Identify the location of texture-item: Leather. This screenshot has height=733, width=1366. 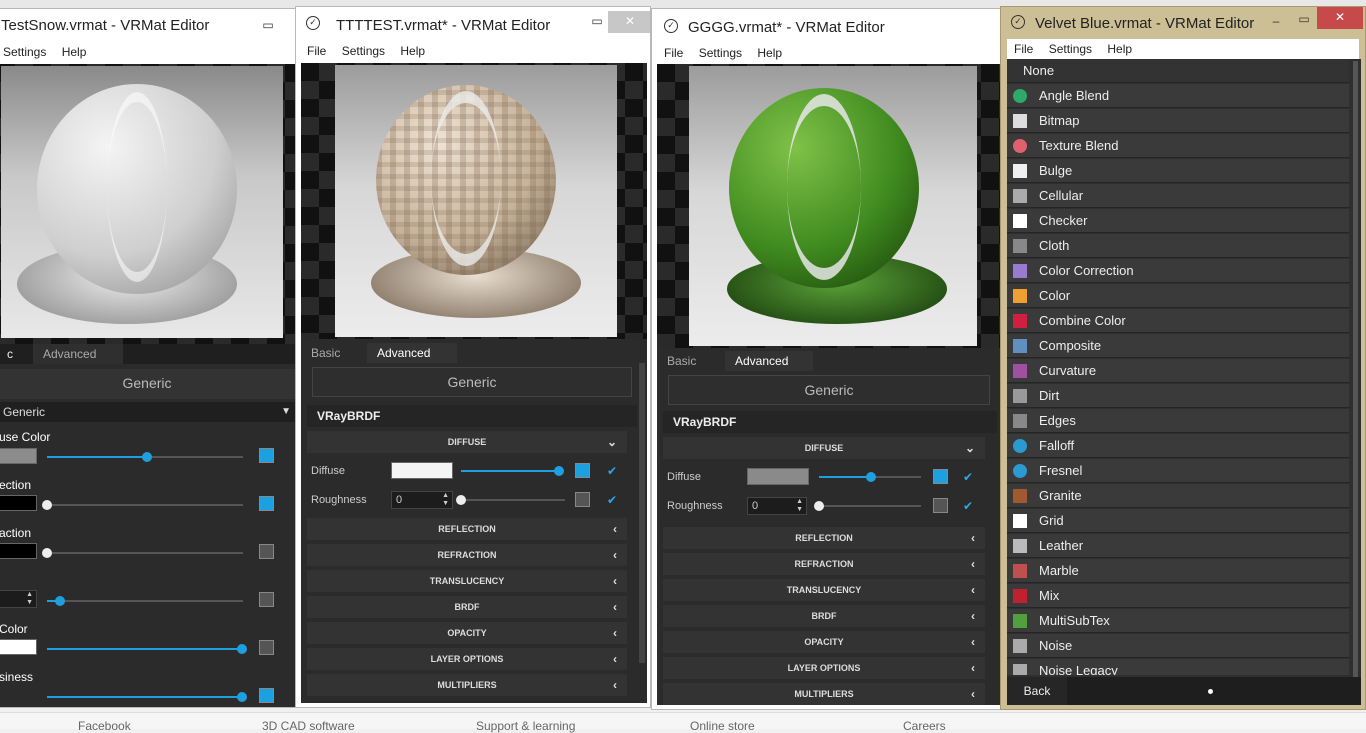
(1178, 546).